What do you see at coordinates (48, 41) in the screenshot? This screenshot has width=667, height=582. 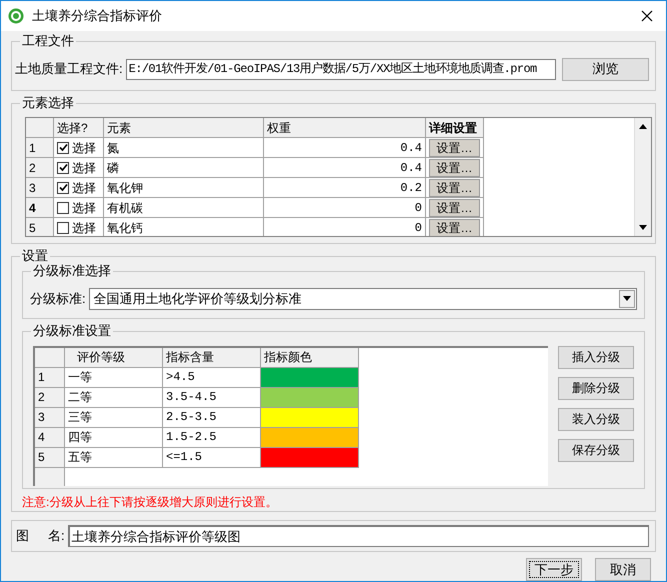 I see `group-title: 工程文件` at bounding box center [48, 41].